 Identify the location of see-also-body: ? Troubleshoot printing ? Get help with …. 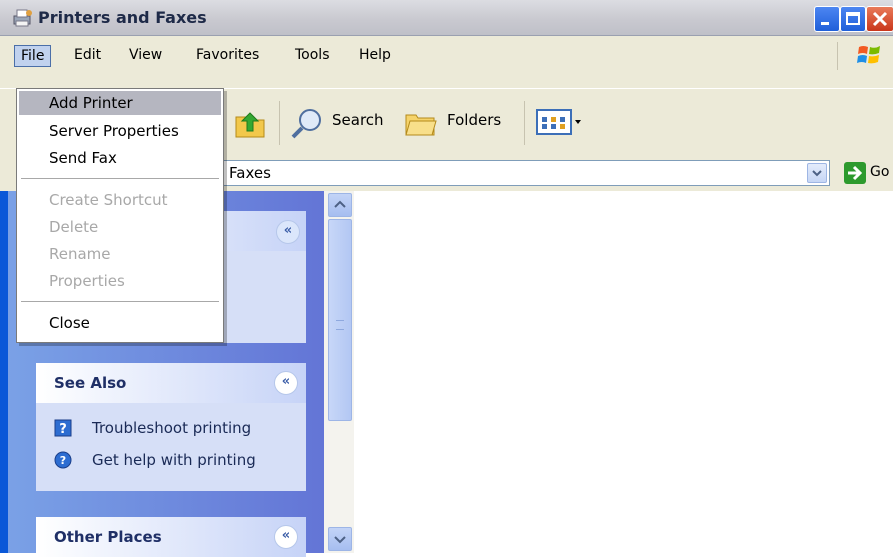
(171, 447).